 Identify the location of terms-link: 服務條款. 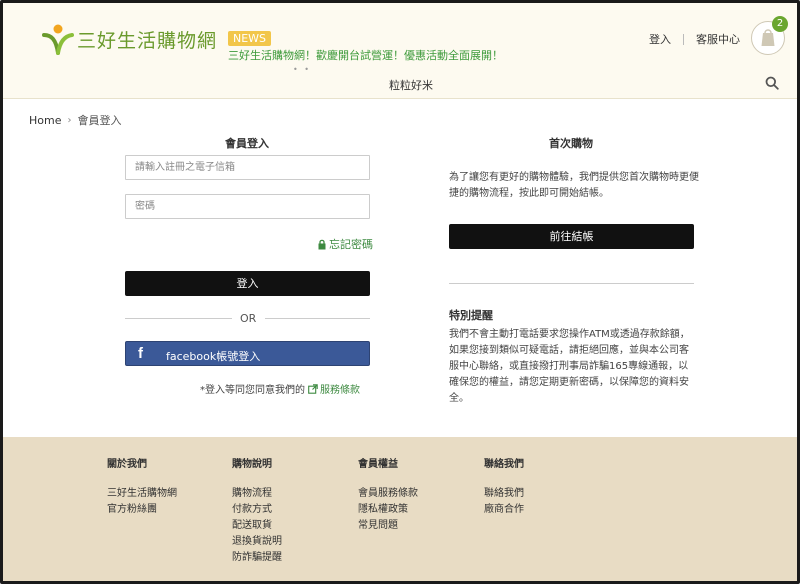
(334, 388).